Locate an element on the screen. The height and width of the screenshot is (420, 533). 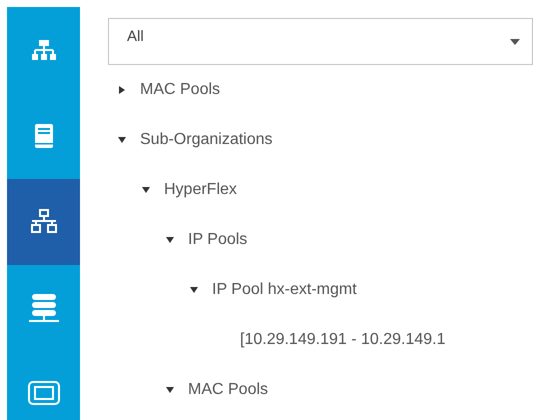
filter-dropdown: All is located at coordinates (320, 41).